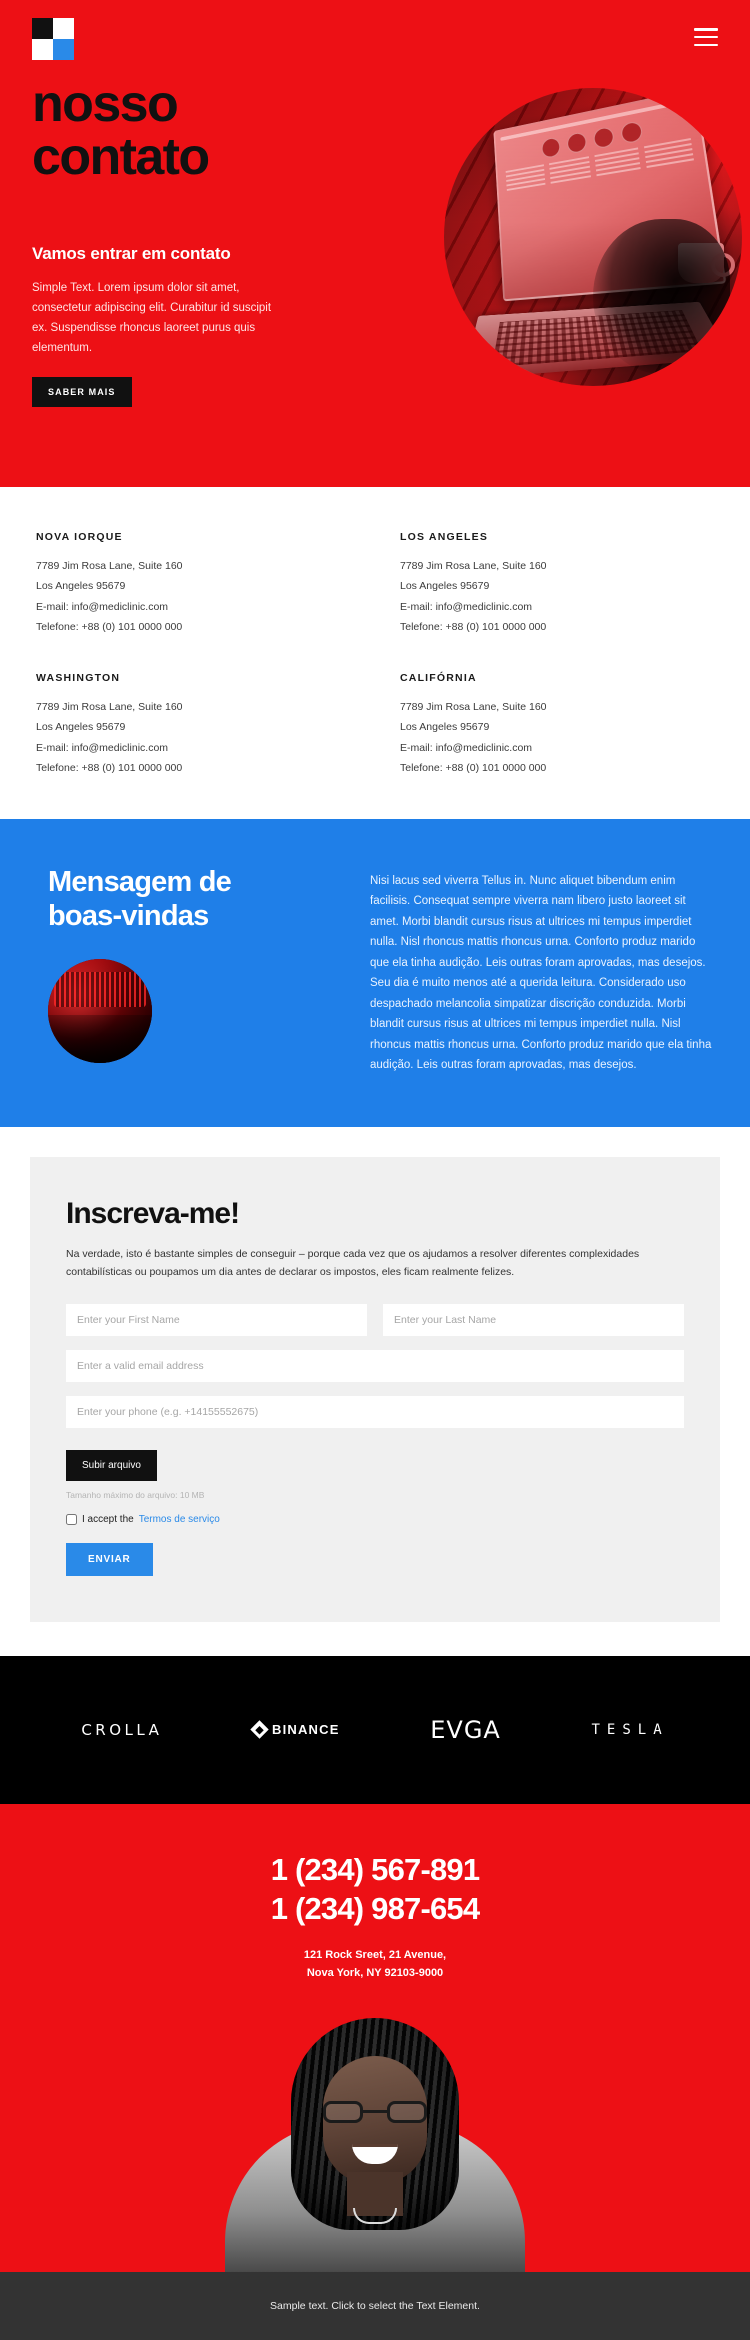 The height and width of the screenshot is (2340, 750). I want to click on form-row-email, so click(375, 1365).